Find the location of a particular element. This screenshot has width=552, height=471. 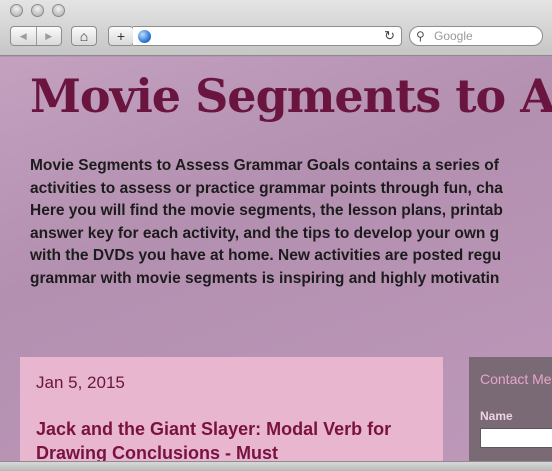

back-button: ◀ is located at coordinates (23, 36).